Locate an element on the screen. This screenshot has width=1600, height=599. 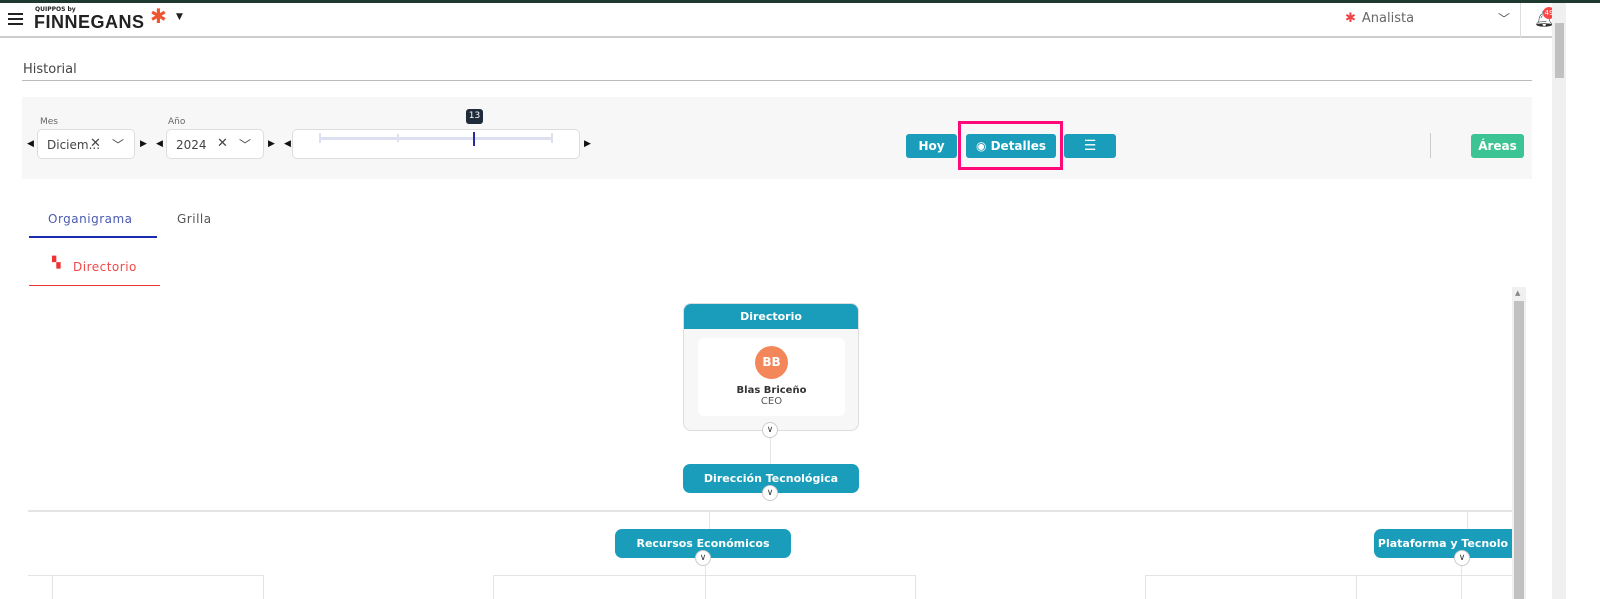
chart-scrollbar: ▲ is located at coordinates (1519, 443).